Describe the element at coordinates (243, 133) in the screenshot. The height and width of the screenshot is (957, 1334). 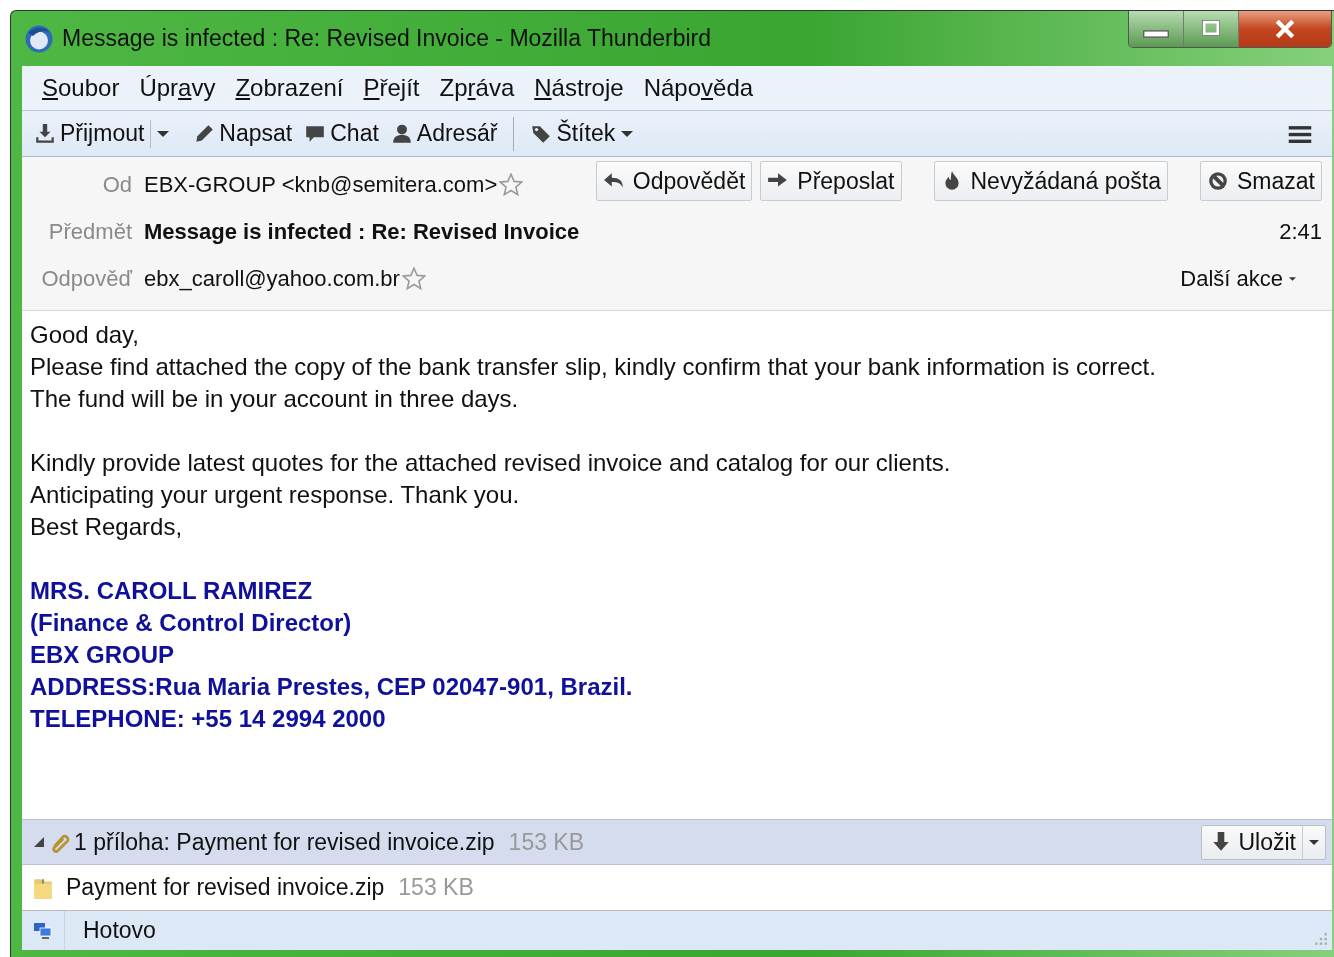
I see `toolbar-button: Napsat` at that location.